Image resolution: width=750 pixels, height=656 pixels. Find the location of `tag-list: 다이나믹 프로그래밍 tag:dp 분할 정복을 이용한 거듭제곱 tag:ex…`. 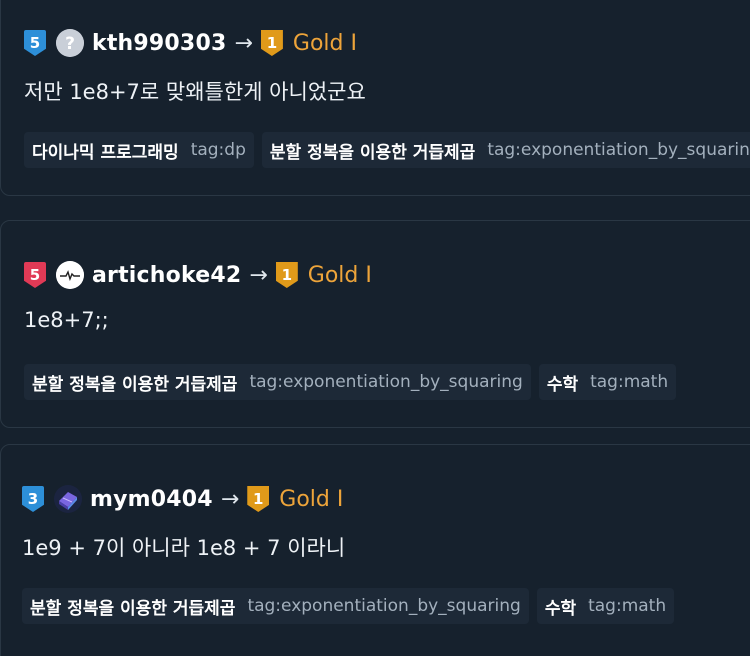

tag-list: 다이나믹 프로그래밍 tag:dp 분할 정복을 이용한 거듭제곱 tag:ex… is located at coordinates (387, 150).